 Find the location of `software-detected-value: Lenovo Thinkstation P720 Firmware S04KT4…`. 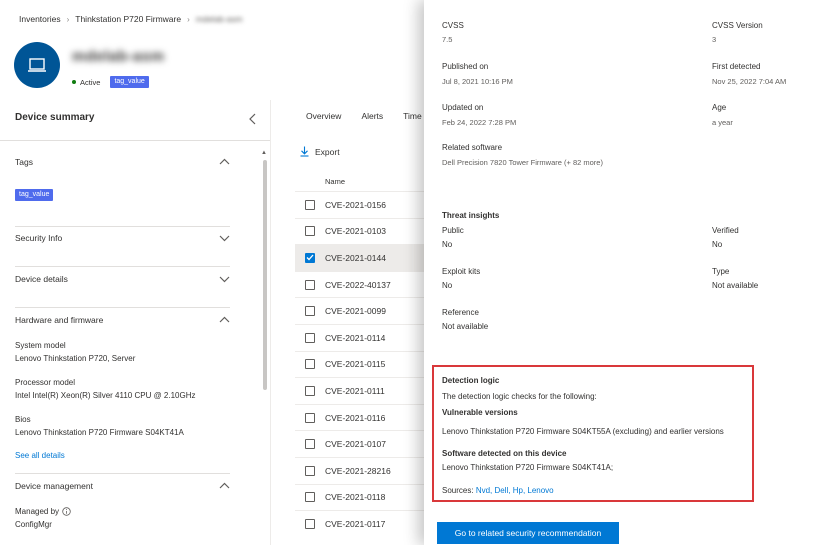

software-detected-value: Lenovo Thinkstation P720 Firmware S04KT4… is located at coordinates (528, 467).